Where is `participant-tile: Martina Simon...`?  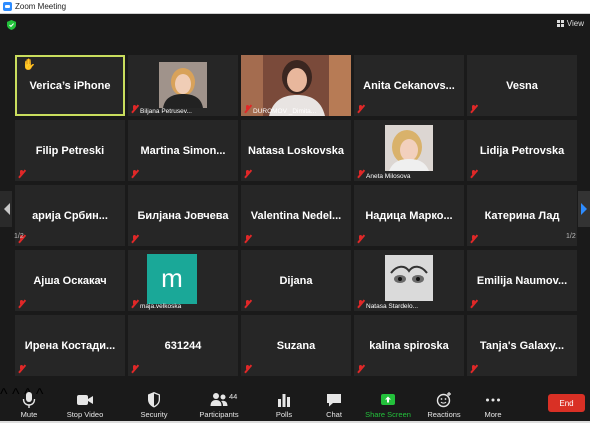 participant-tile: Martina Simon... is located at coordinates (183, 150).